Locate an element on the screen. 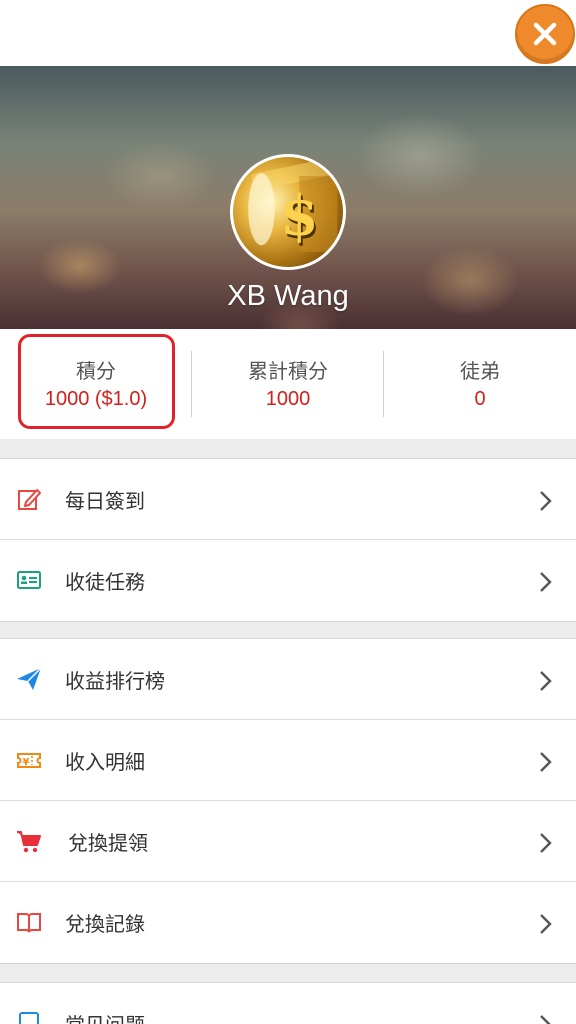 The width and height of the screenshot is (576, 1024). menu-item-redeem-withdraw: 兌換提領 is located at coordinates (288, 841).